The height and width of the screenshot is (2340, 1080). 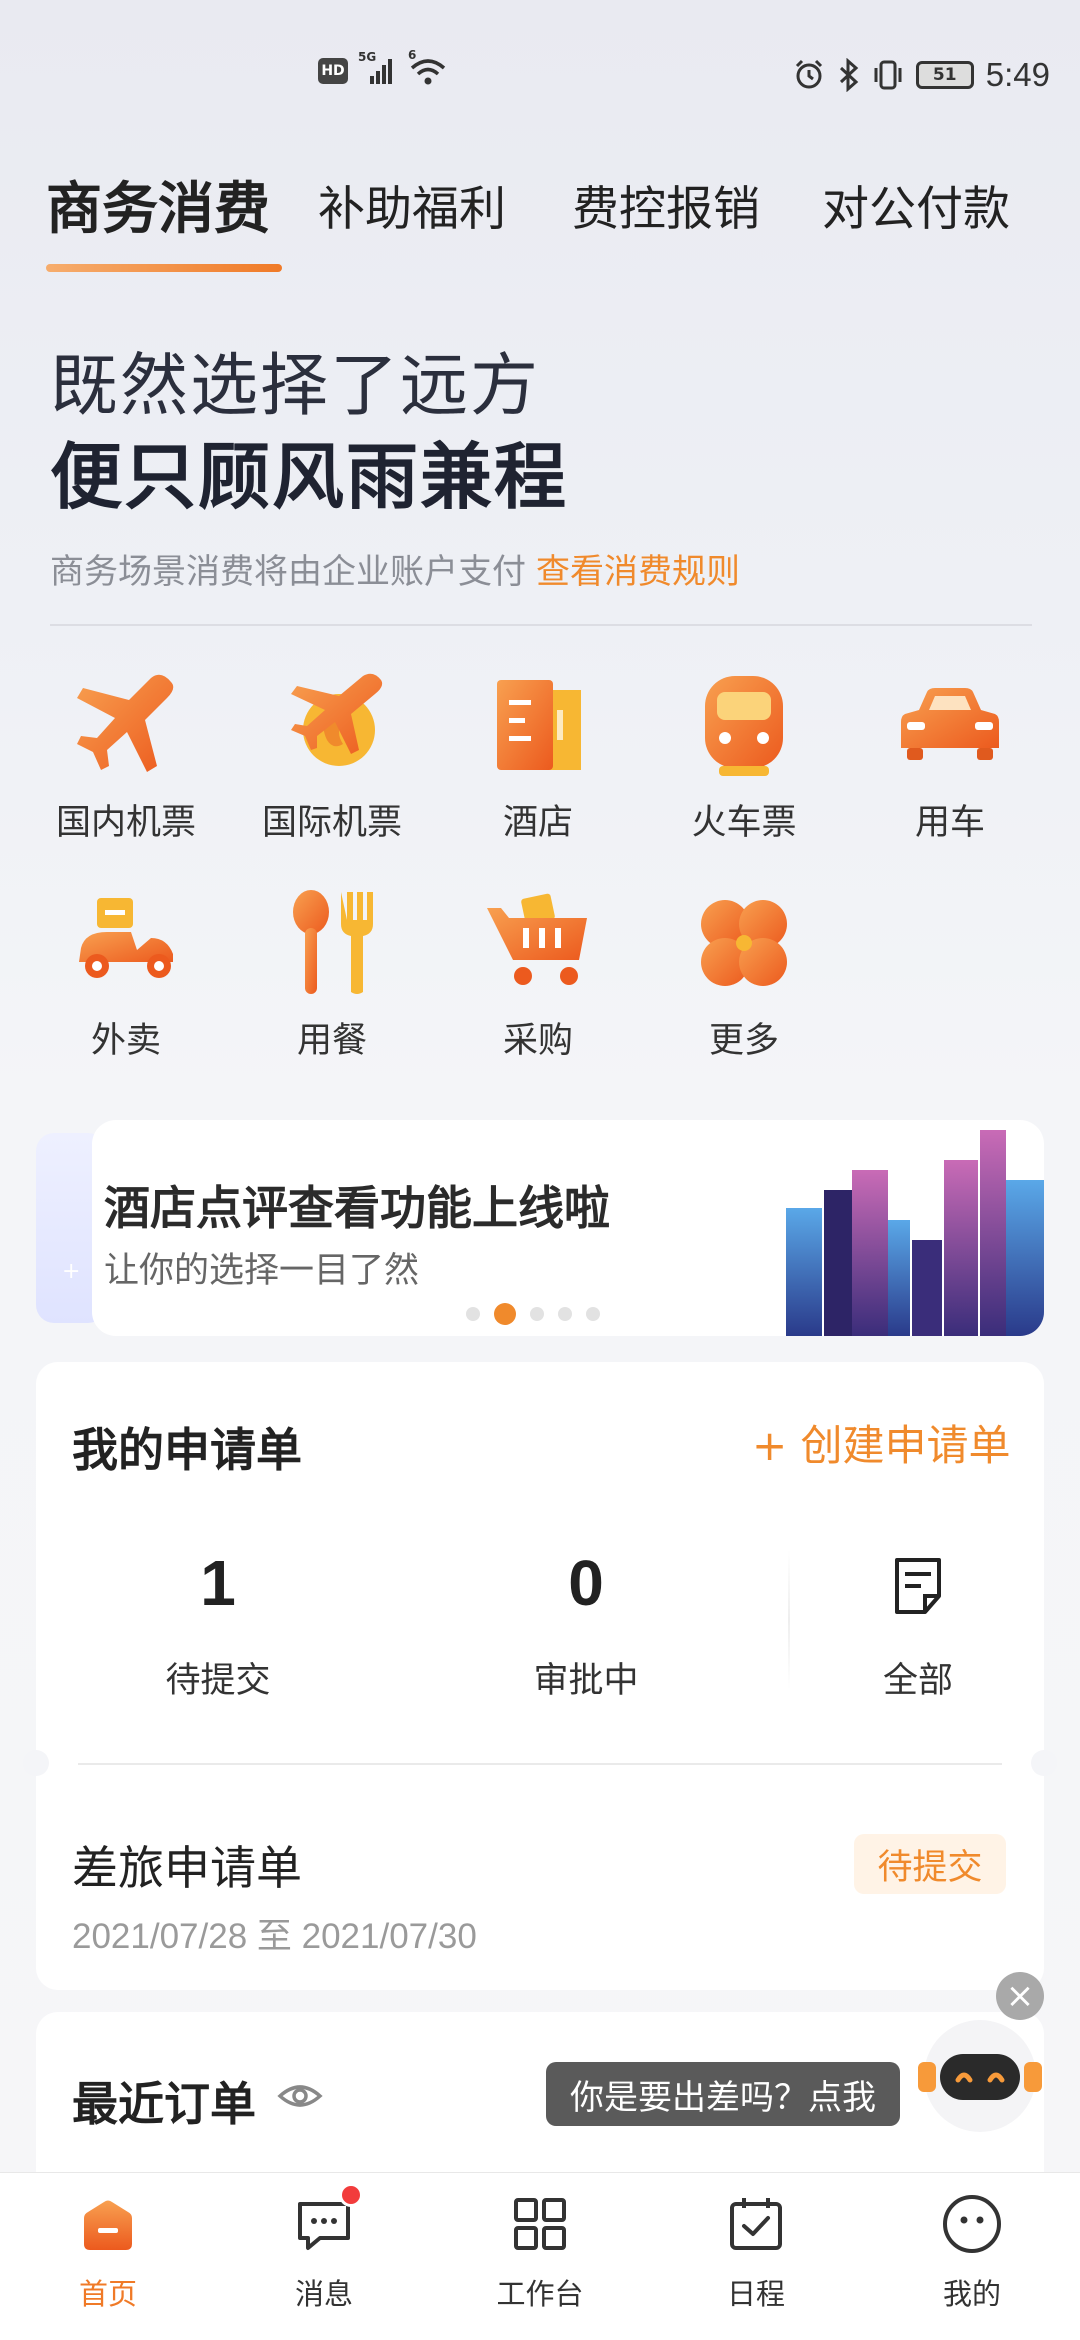 I want to click on status-bar: HD 5G 6 51 5:49, so click(x=540, y=75).